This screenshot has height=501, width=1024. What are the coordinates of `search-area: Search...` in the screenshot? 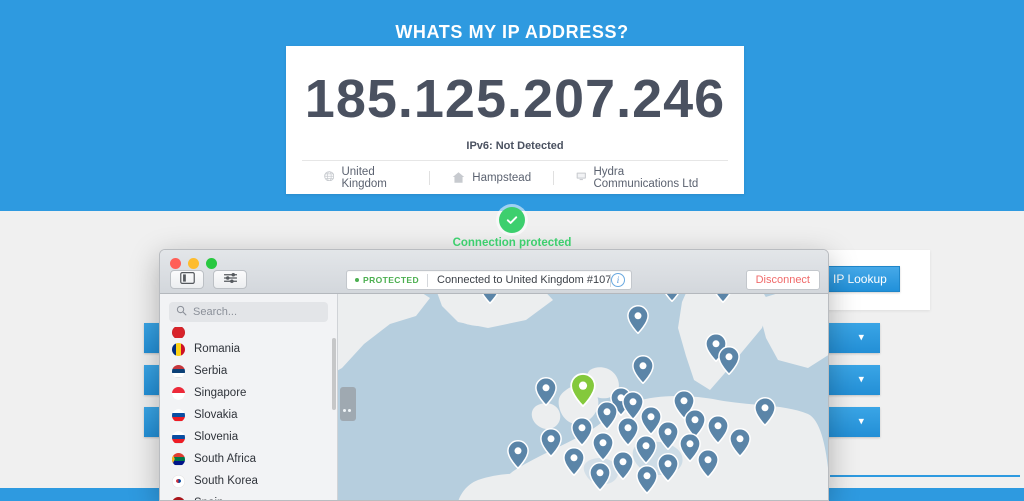 It's located at (248, 310).